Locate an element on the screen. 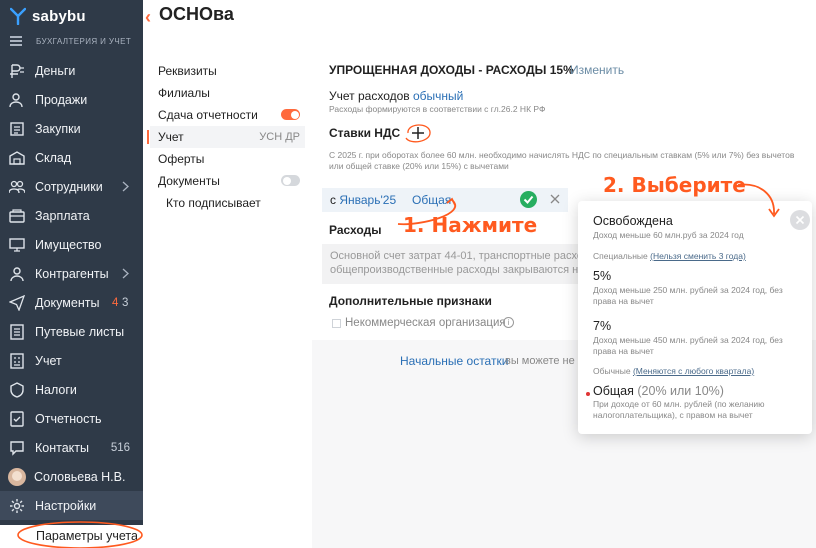  option-rate-5: 5% is located at coordinates (602, 276).